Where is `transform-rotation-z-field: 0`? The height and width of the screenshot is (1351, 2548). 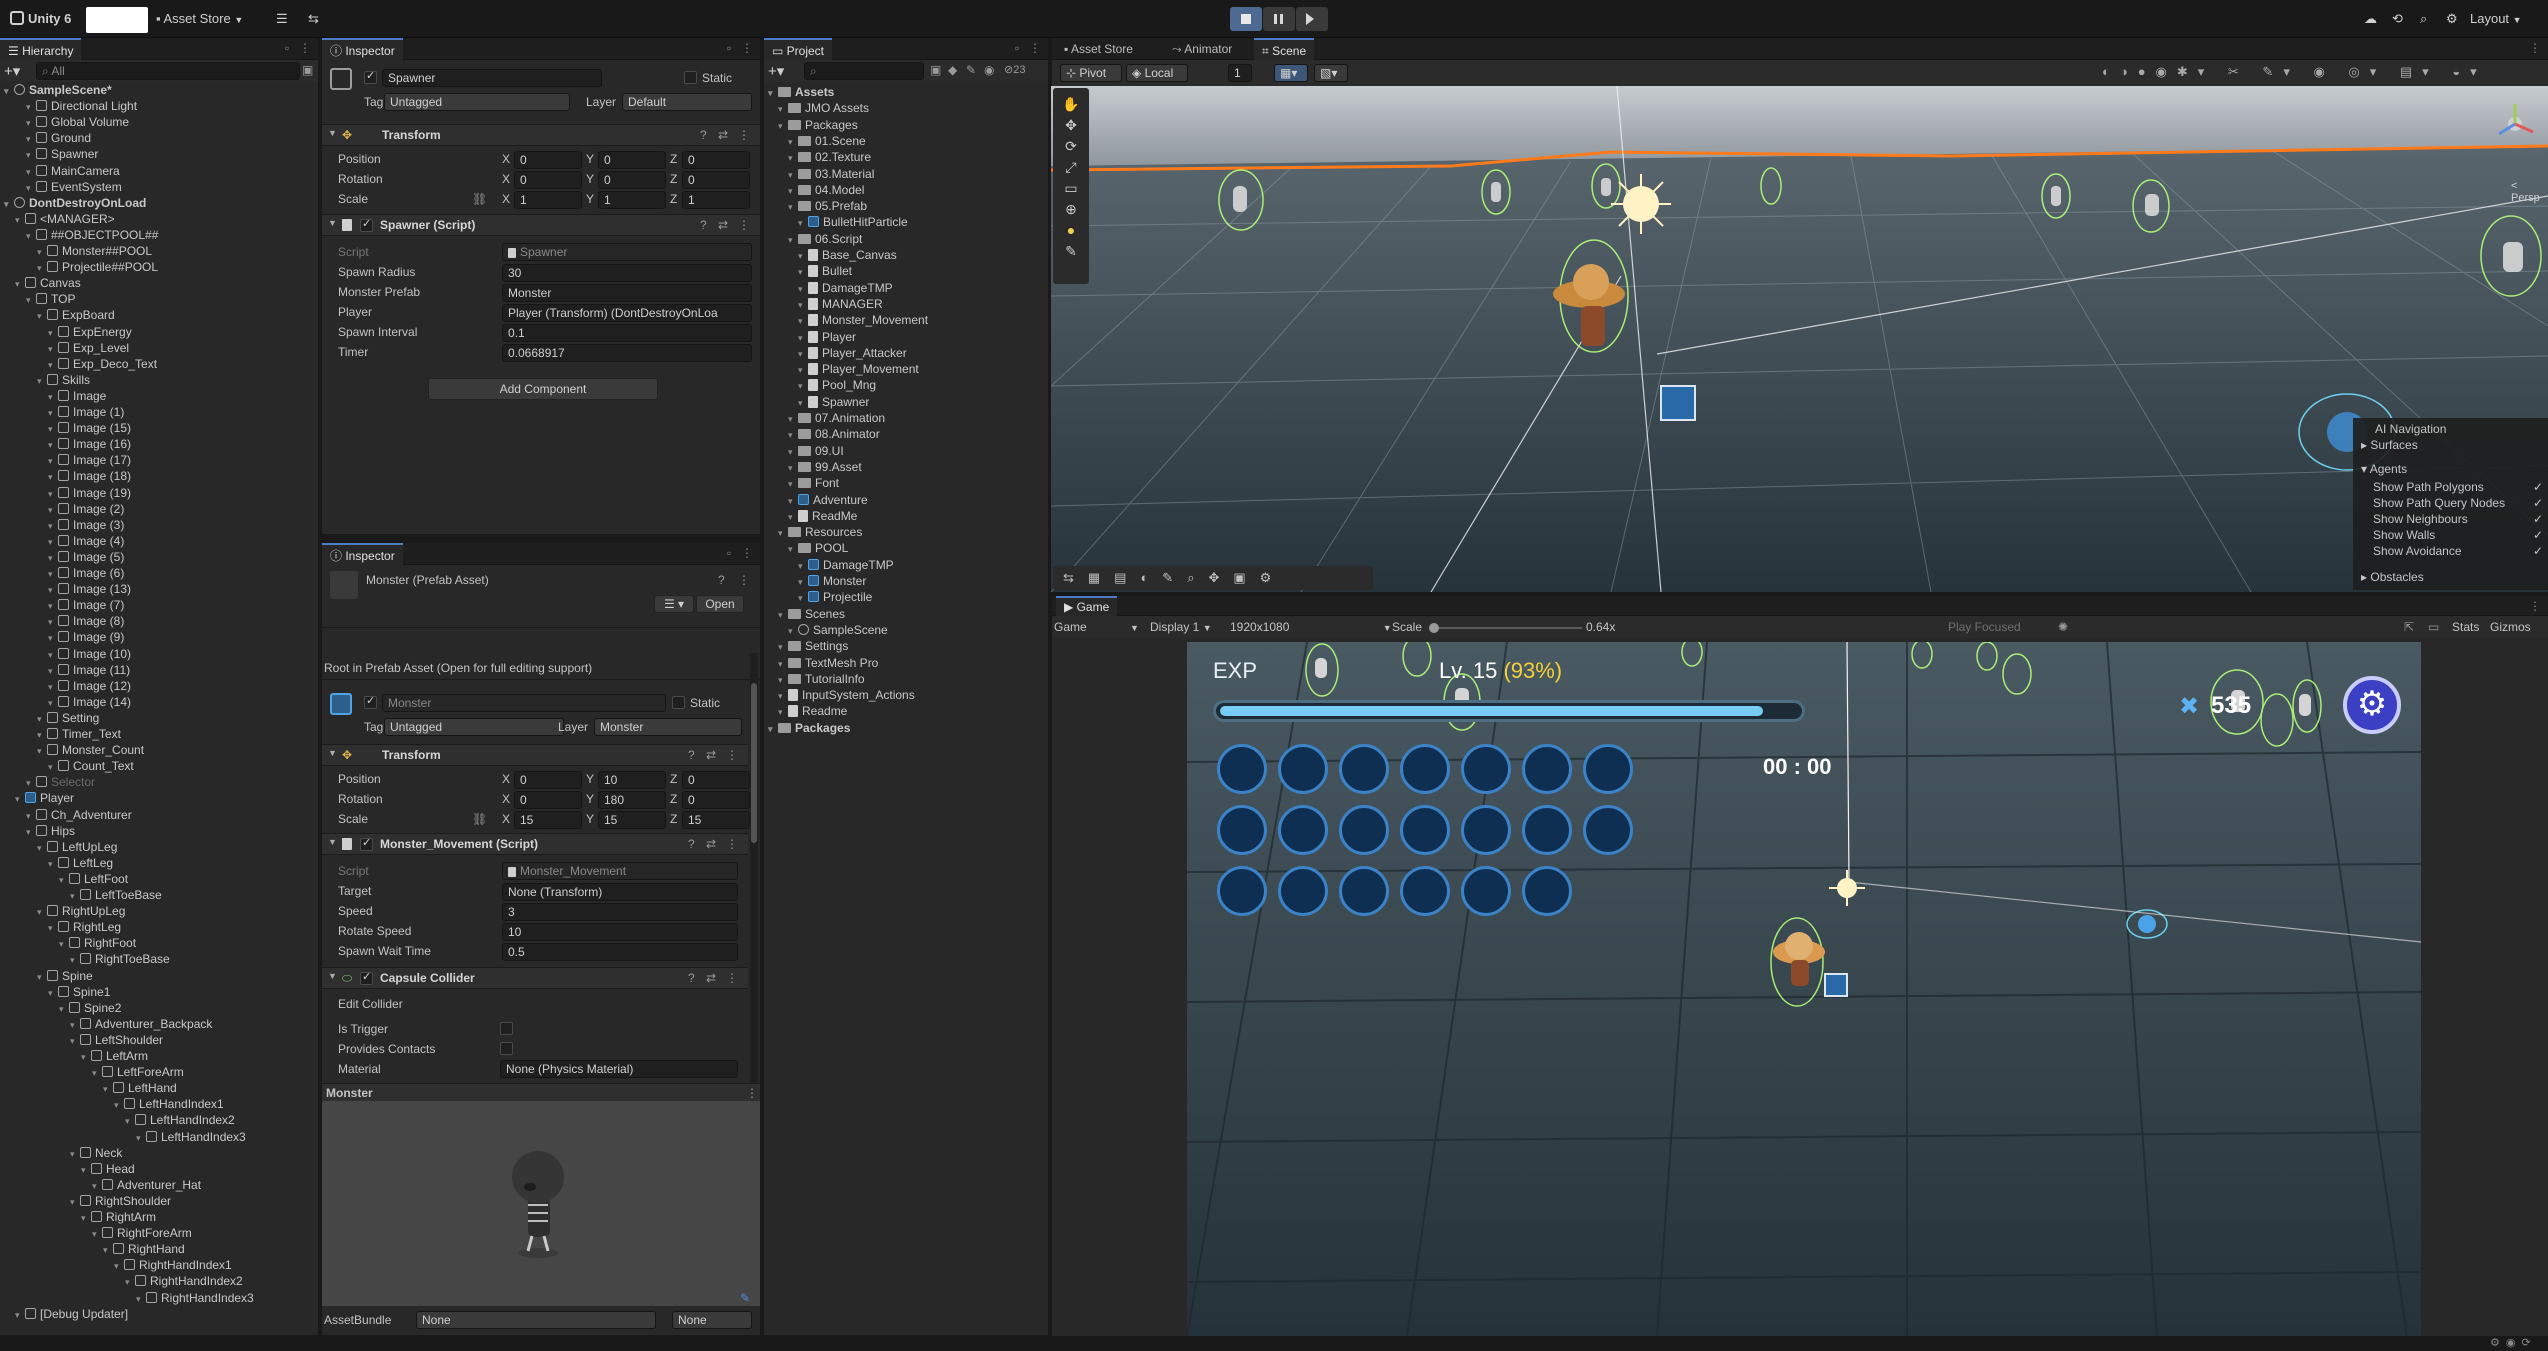 transform-rotation-z-field: 0 is located at coordinates (716, 180).